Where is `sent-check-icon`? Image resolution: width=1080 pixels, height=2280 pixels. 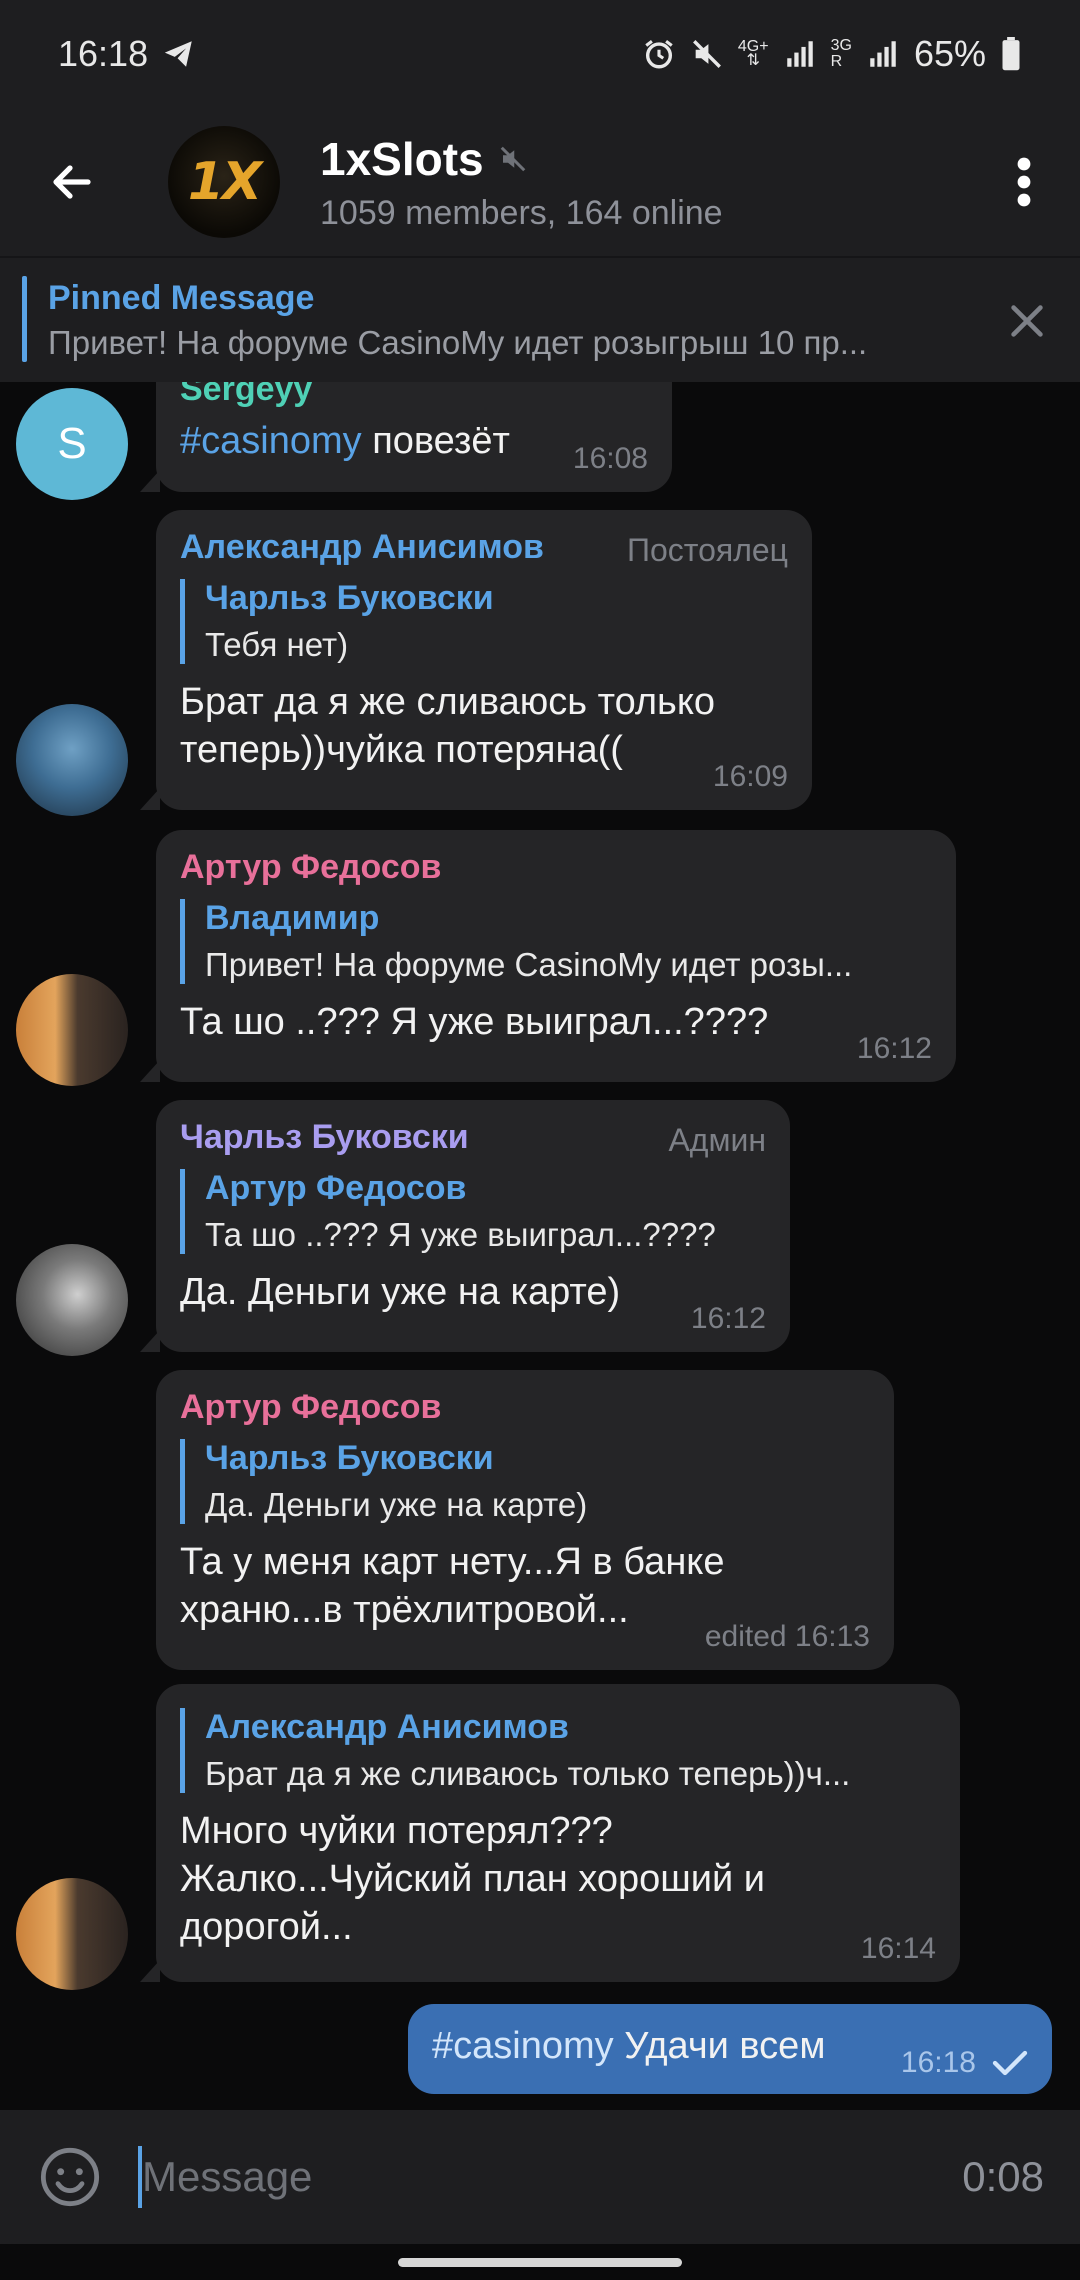
sent-check-icon is located at coordinates (1010, 2063).